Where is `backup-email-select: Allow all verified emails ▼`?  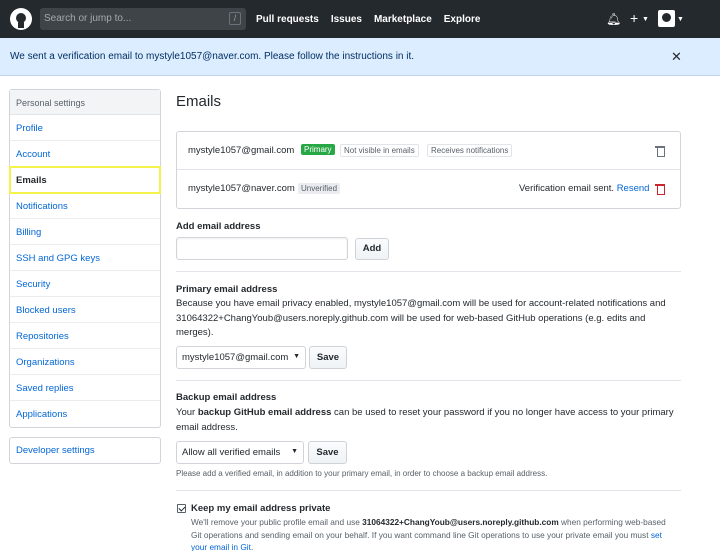
backup-email-select: Allow all verified emails ▼ is located at coordinates (240, 452).